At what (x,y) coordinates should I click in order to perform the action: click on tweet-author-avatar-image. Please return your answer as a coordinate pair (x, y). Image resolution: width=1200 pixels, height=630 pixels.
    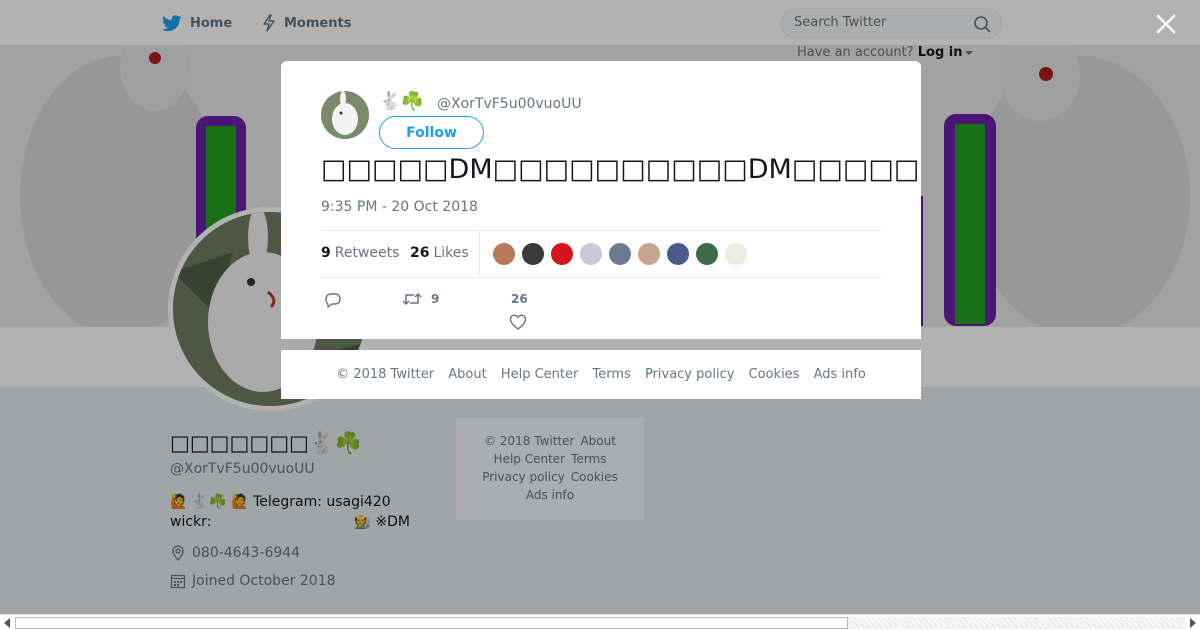
    Looking at the image, I should click on (345, 115).